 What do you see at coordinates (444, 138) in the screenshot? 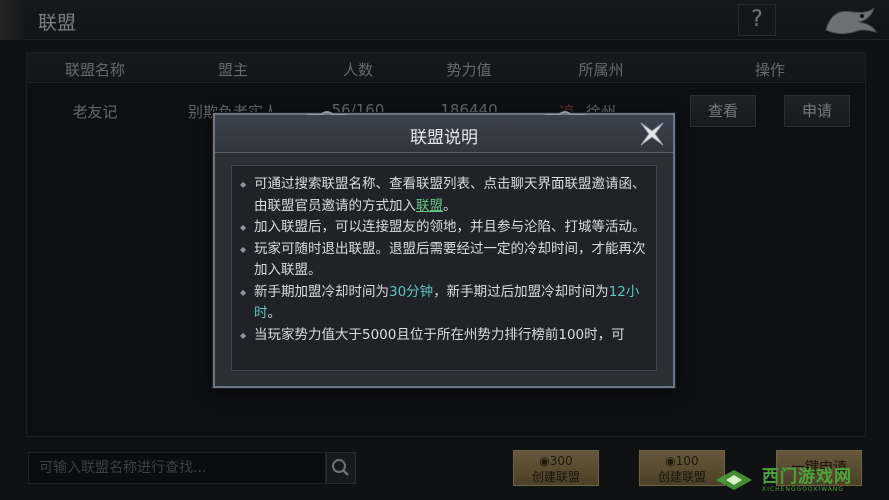
I see `dialog-title: 联盟说明` at bounding box center [444, 138].